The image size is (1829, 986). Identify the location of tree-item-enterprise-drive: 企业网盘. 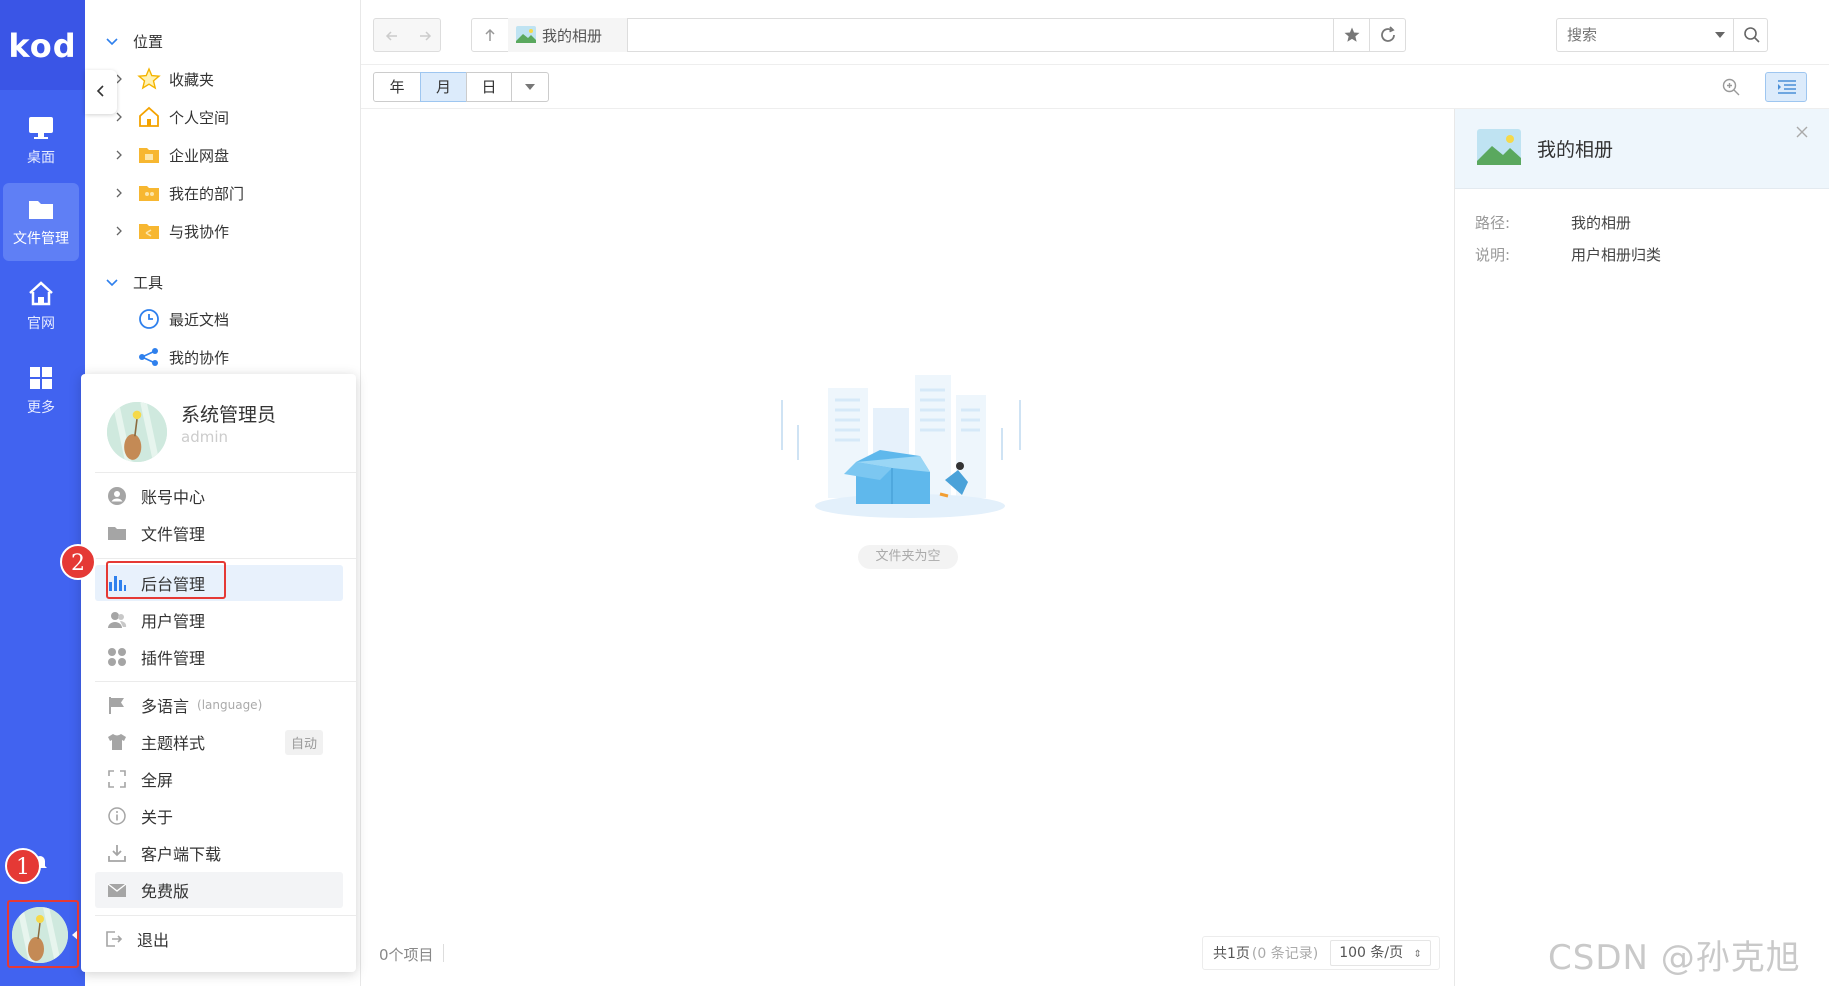
(171, 155).